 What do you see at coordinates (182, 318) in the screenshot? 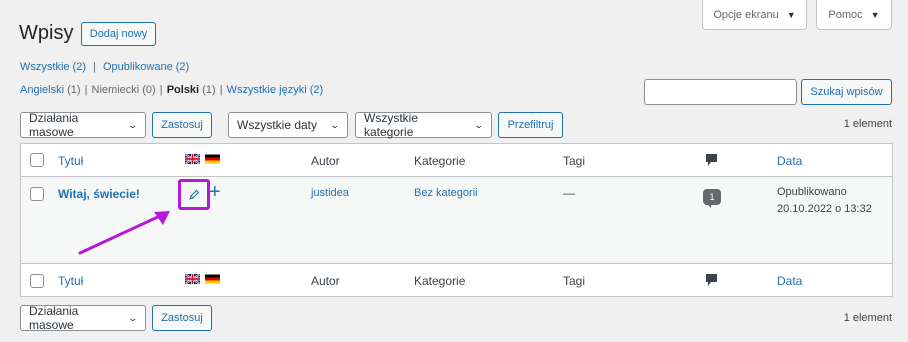
I see `apply-button-bottom: Zastosuj` at bounding box center [182, 318].